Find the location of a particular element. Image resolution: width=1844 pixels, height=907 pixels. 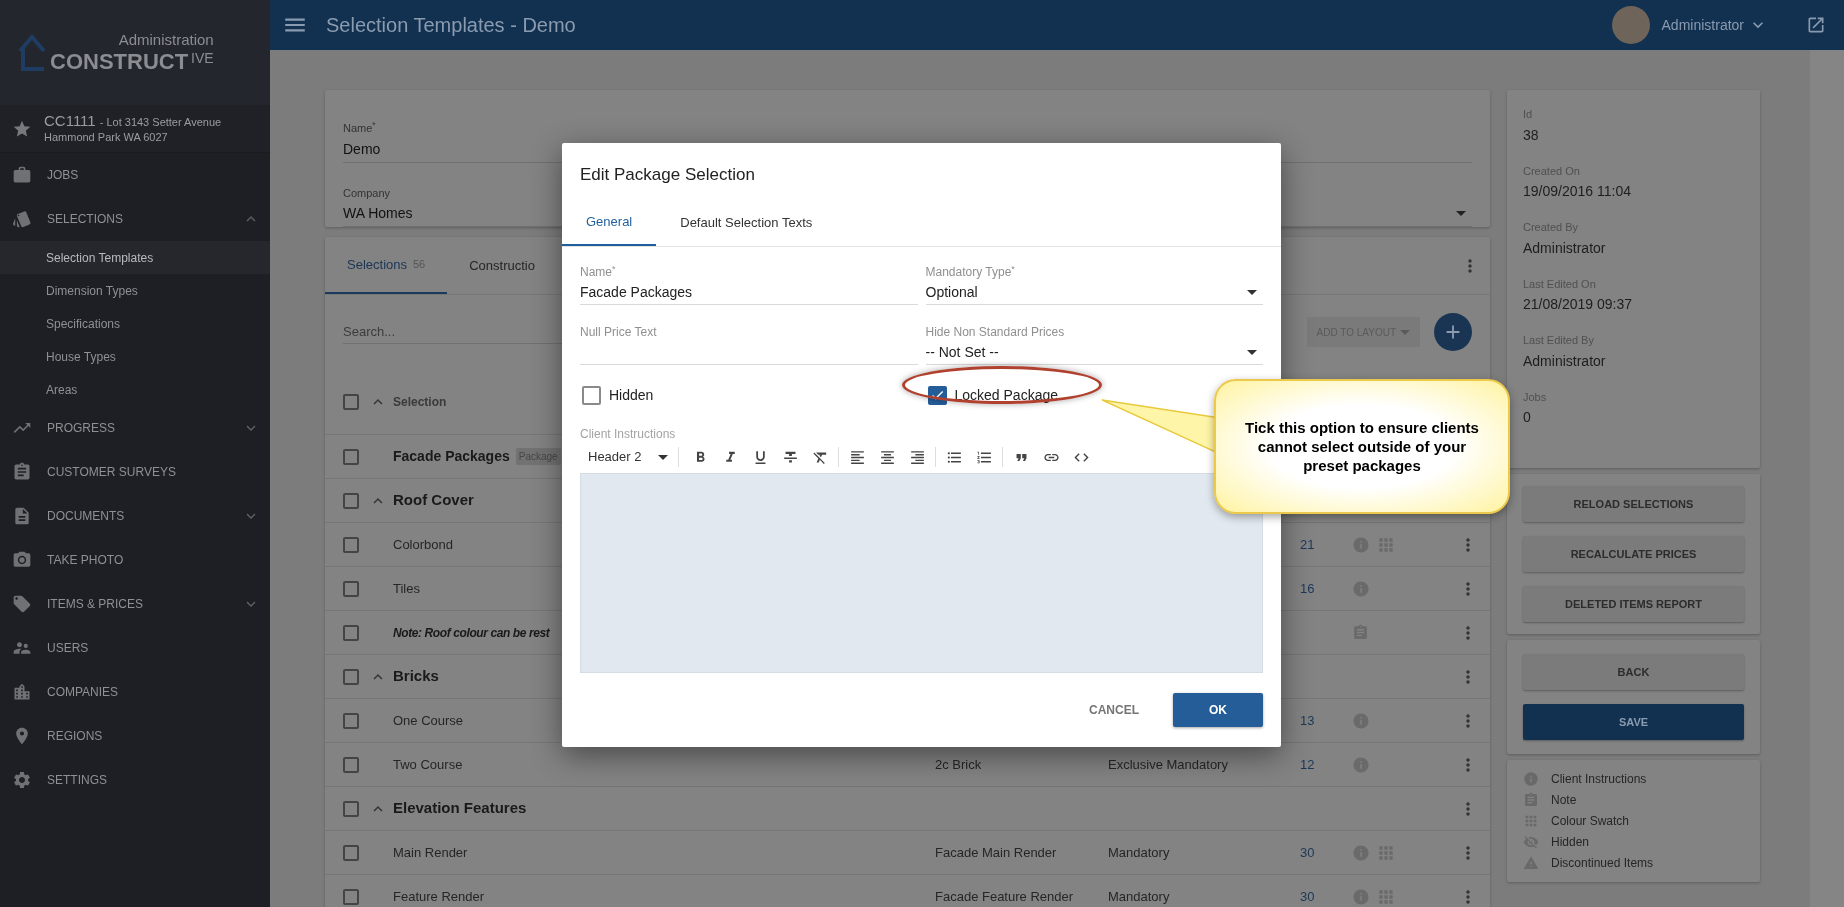

ok-button: OK is located at coordinates (1218, 710).